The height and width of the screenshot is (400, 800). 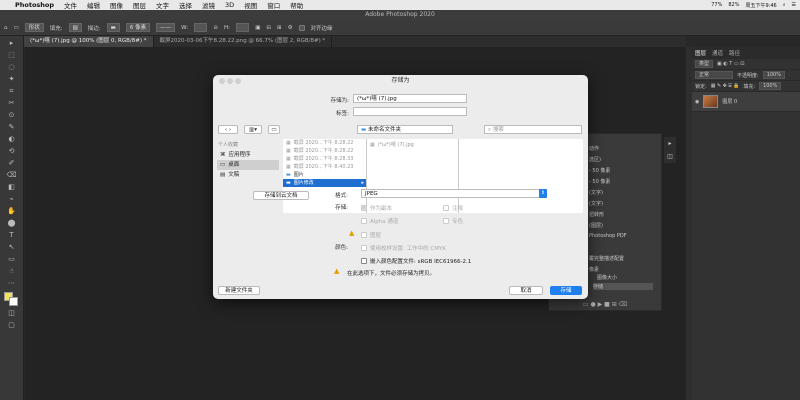 What do you see at coordinates (250, 5) in the screenshot?
I see `menu-view: 视图` at bounding box center [250, 5].